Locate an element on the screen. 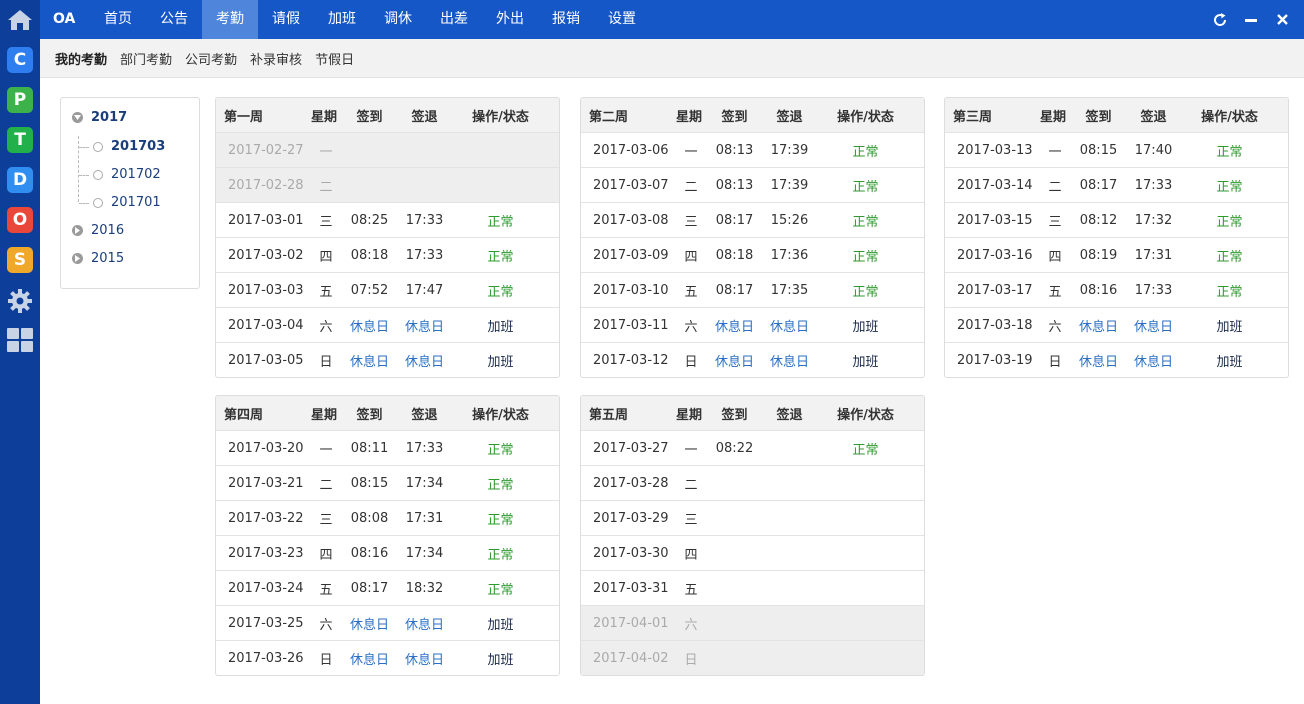 This screenshot has height=704, width=1304. nav-item-2: 考勤 is located at coordinates (230, 19).